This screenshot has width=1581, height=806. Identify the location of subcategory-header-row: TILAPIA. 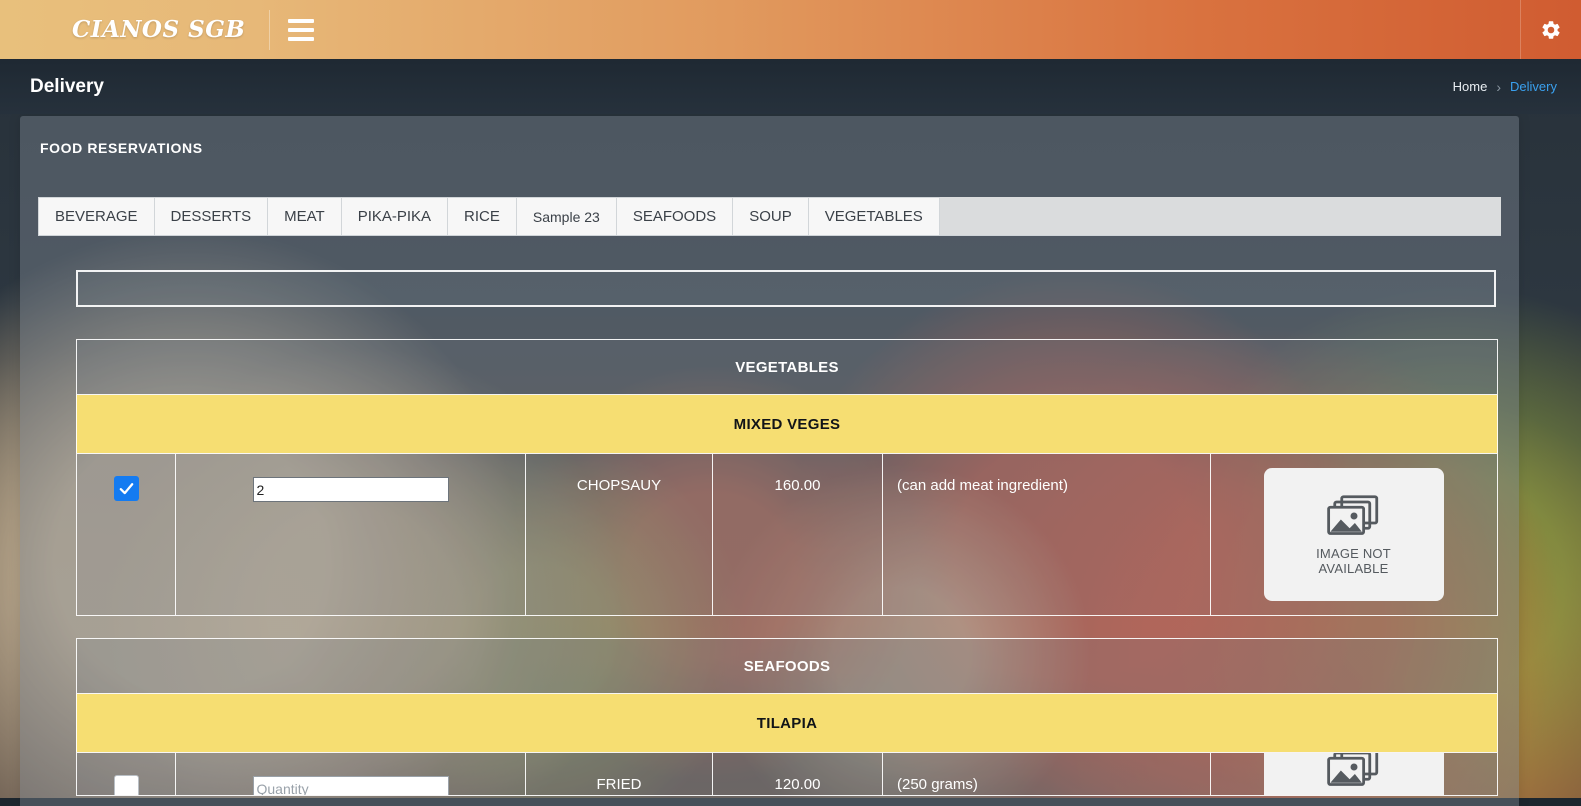
(787, 723).